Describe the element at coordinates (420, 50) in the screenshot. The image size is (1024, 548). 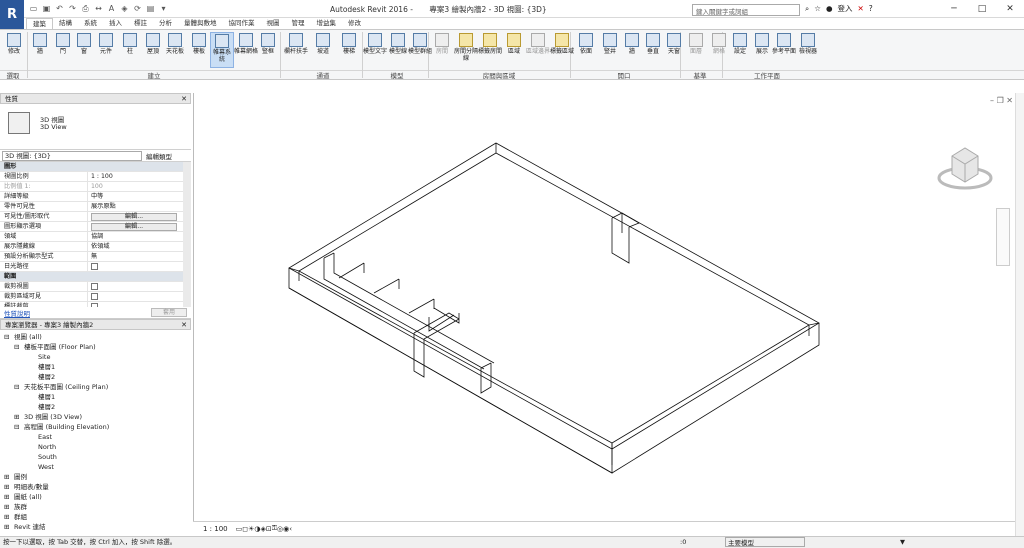
I see `ribbon-button-17: 模型群組` at that location.